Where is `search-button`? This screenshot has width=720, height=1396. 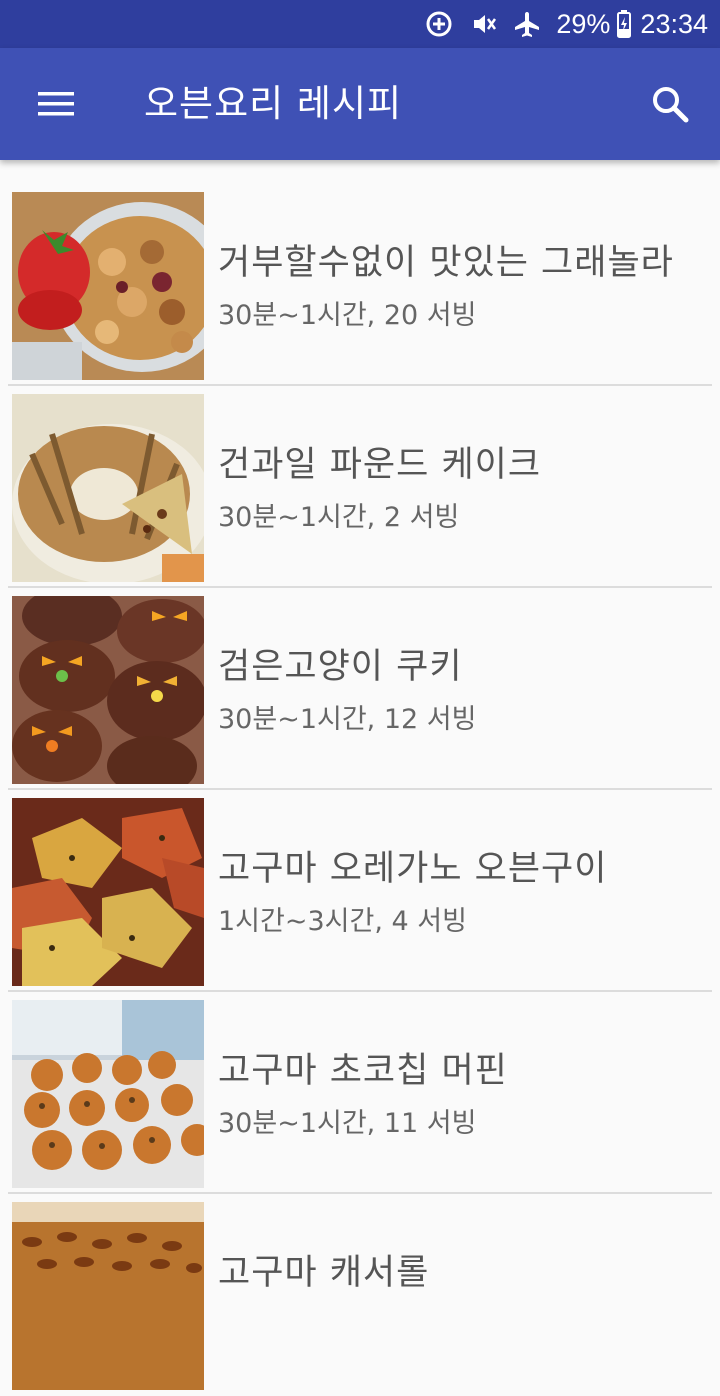 search-button is located at coordinates (670, 104).